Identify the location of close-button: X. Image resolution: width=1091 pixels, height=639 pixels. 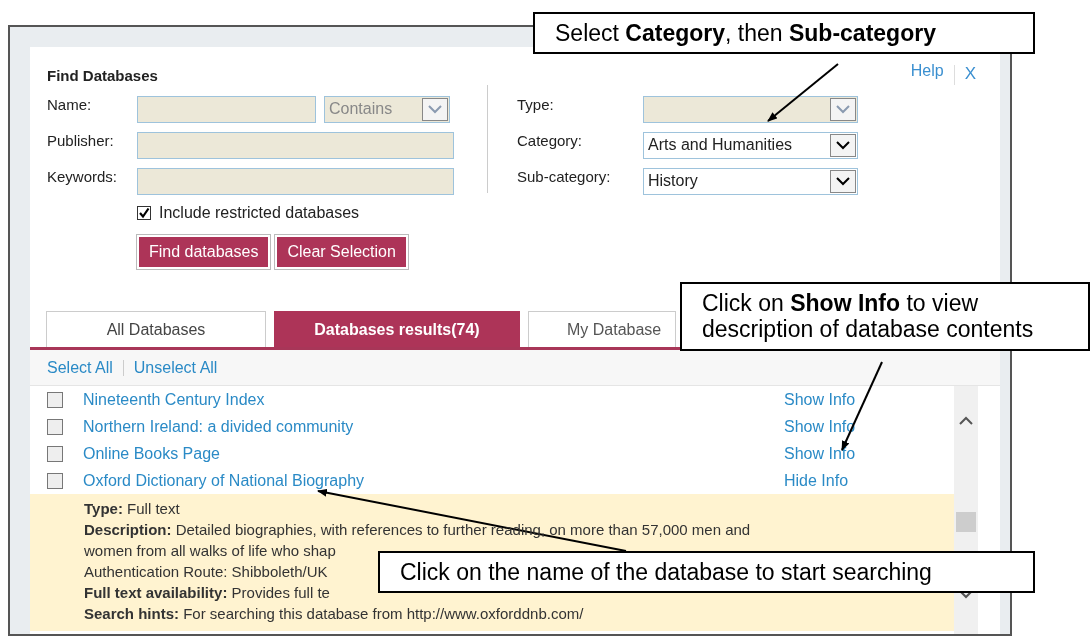
(970, 74).